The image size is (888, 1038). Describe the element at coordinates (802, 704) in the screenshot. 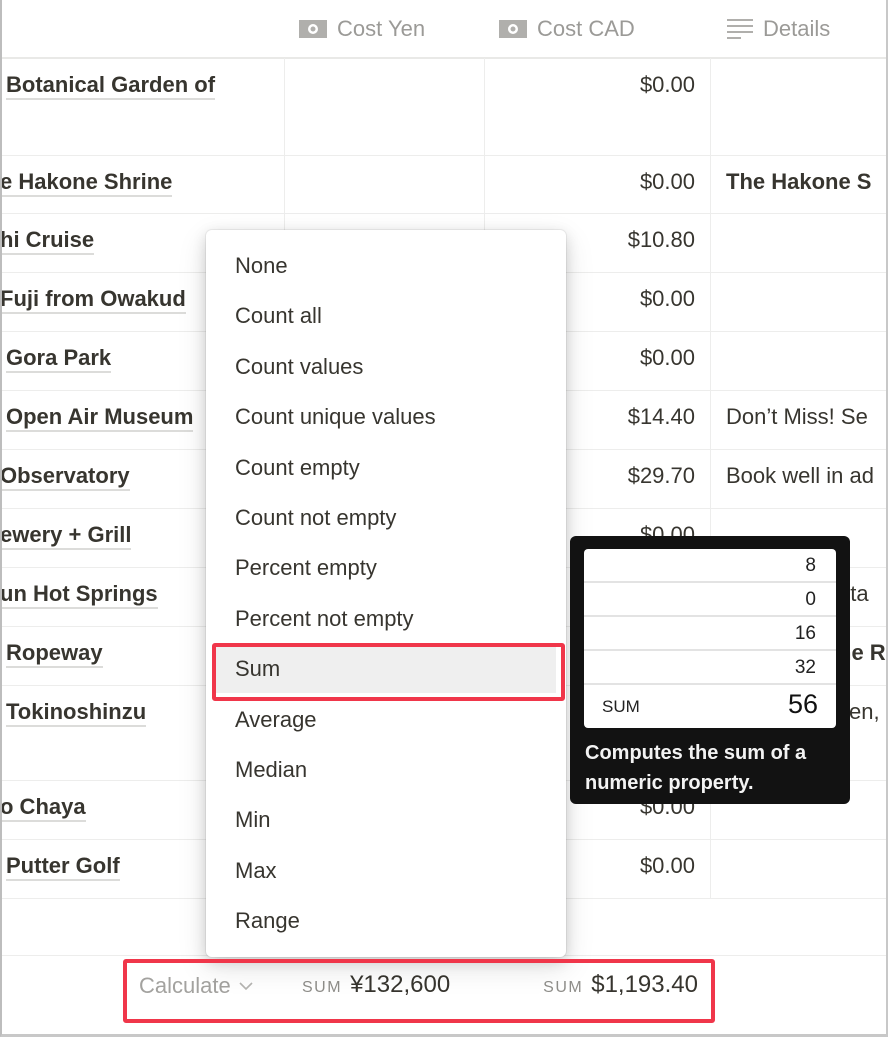

I see `tooltip-sum-value: 56` at that location.